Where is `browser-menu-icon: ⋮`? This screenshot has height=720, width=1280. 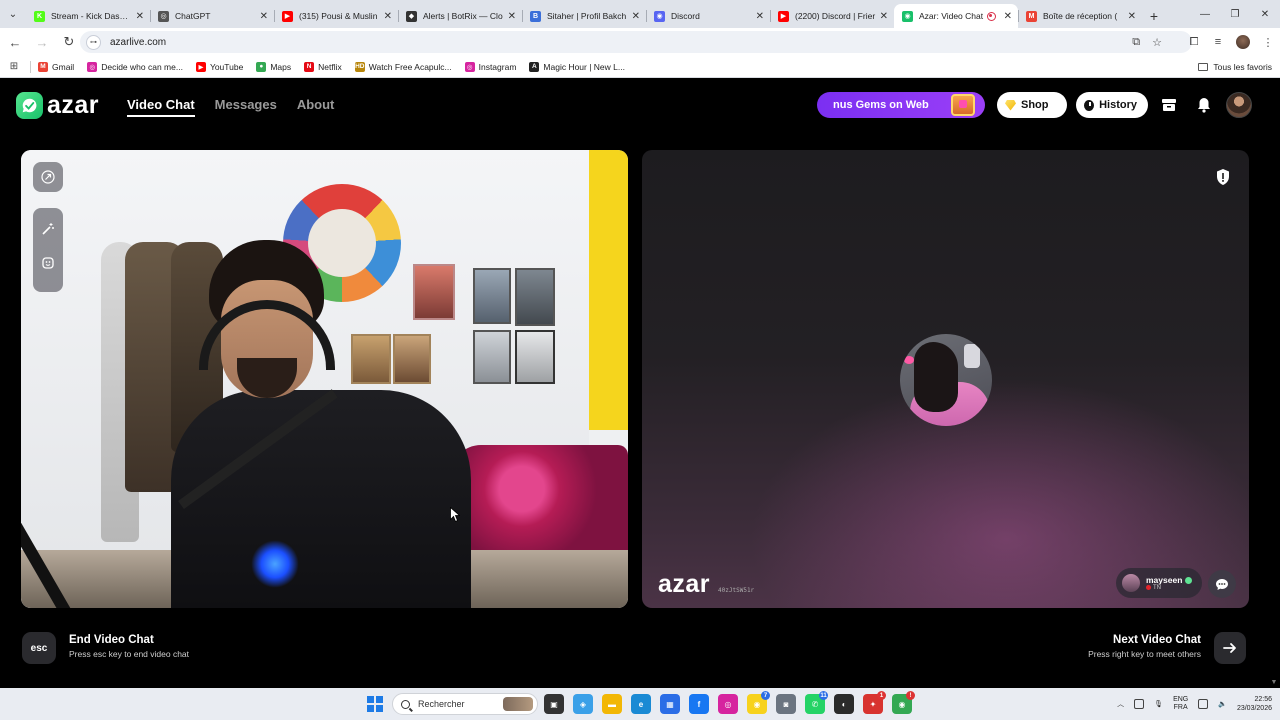
browser-menu-icon: ⋮ is located at coordinates (1268, 42).